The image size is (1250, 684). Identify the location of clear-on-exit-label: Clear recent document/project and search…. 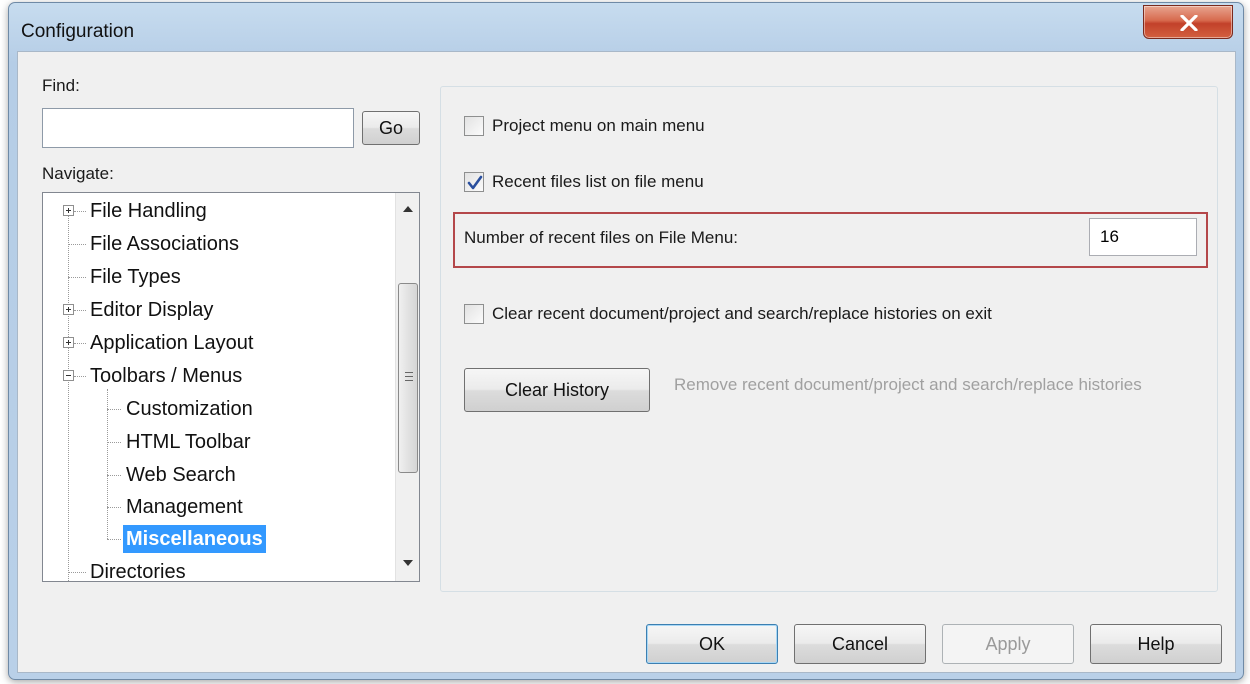
(742, 313).